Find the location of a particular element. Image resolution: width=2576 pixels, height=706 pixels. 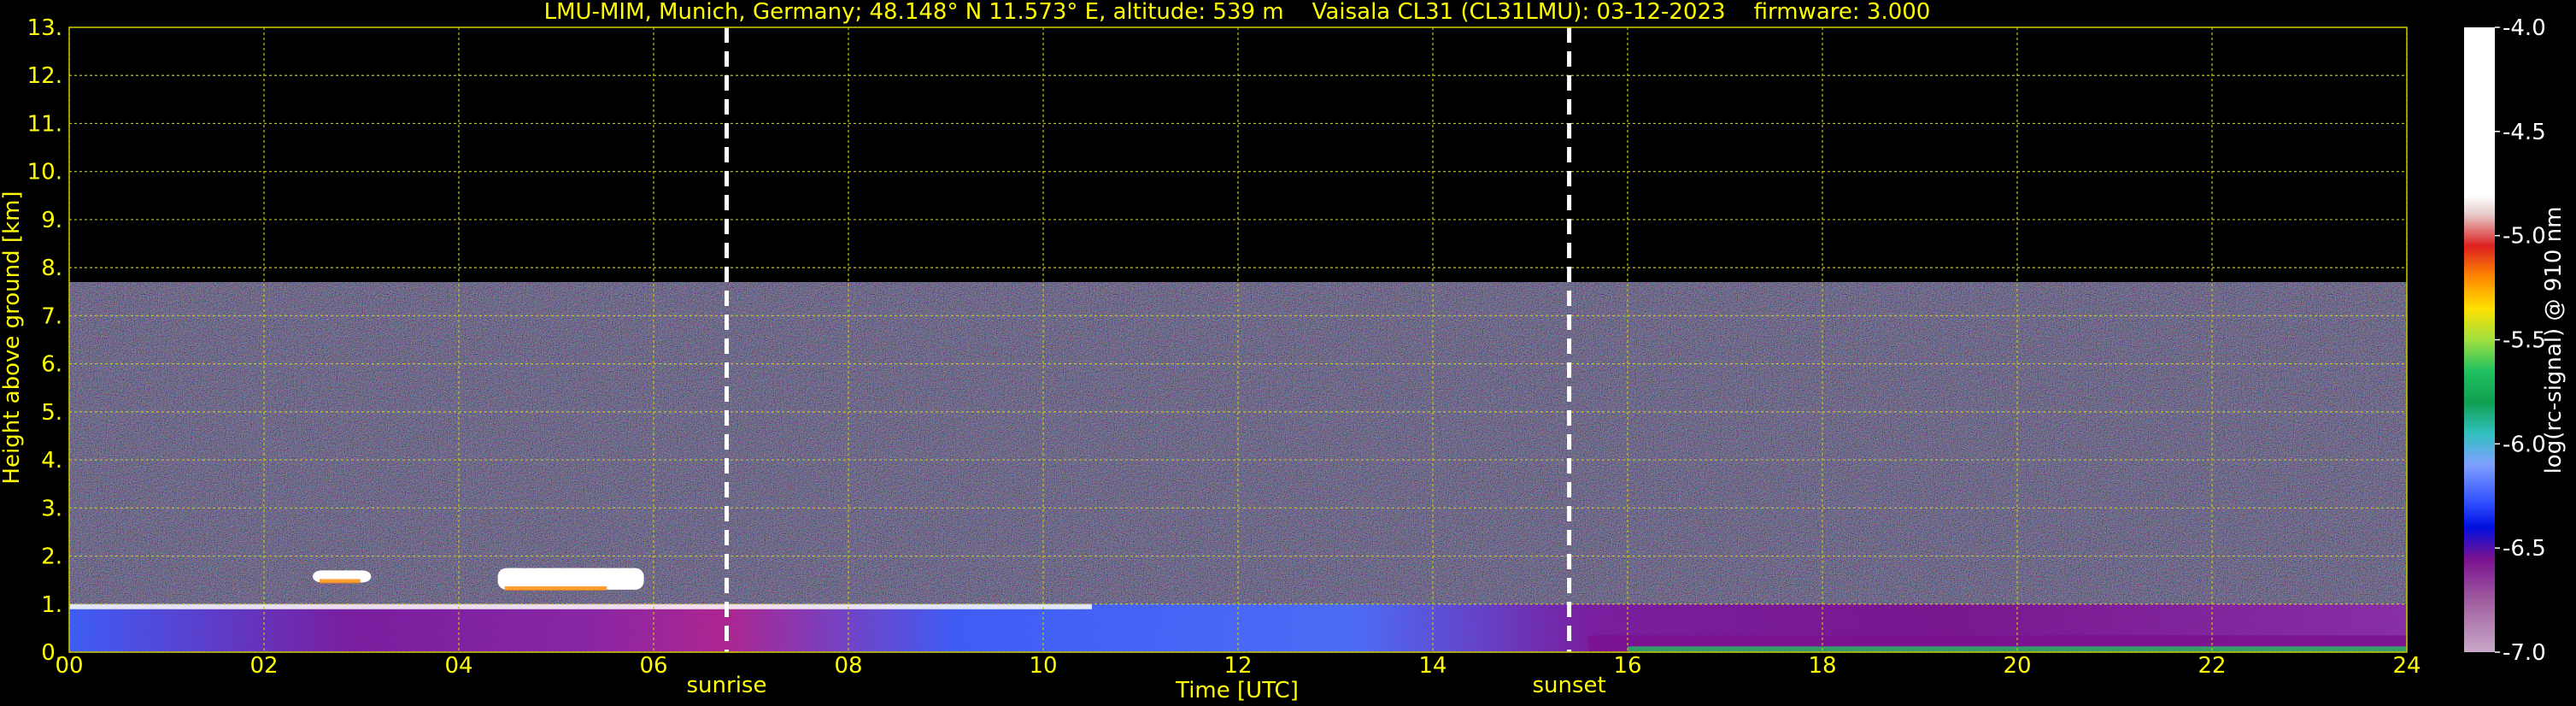

x-axis-label: Time [UTC] is located at coordinates (1237, 690).